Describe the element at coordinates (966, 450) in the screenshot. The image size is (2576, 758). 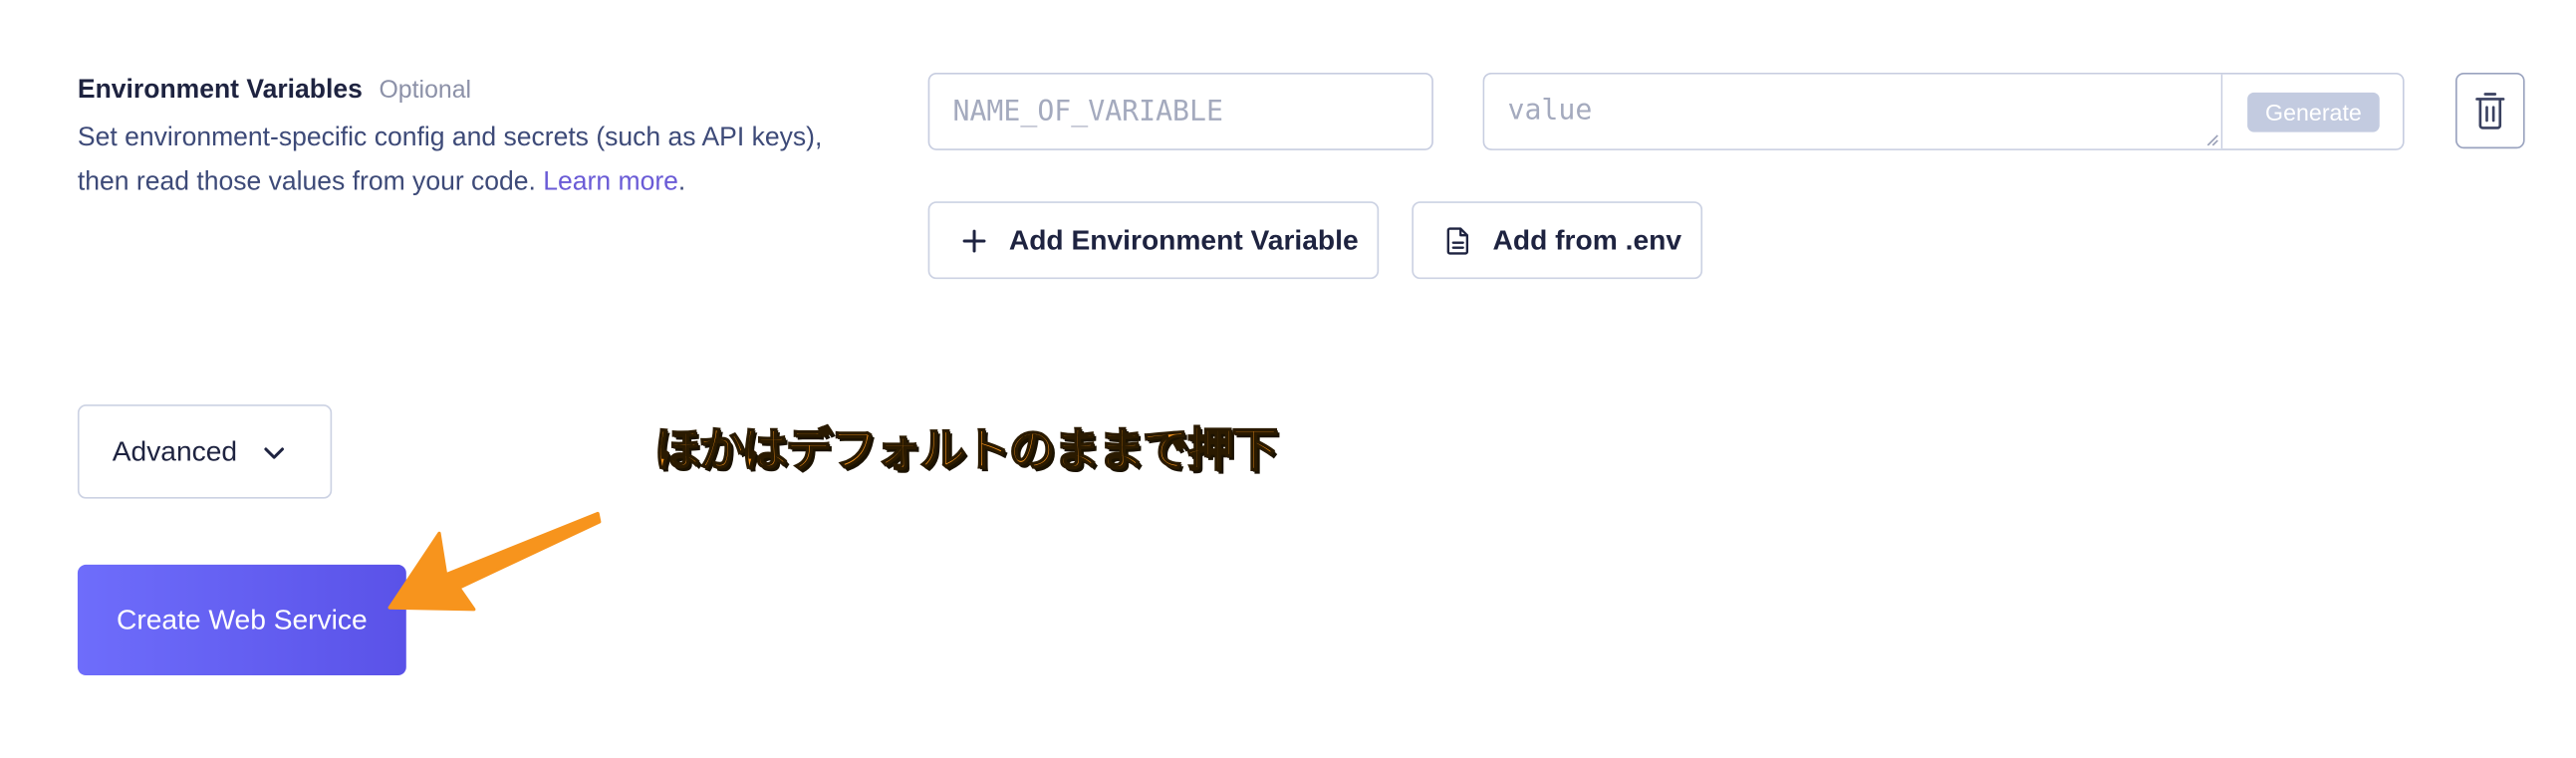
I see `annotation-caption: ほかはデフォルトのままで押下` at that location.